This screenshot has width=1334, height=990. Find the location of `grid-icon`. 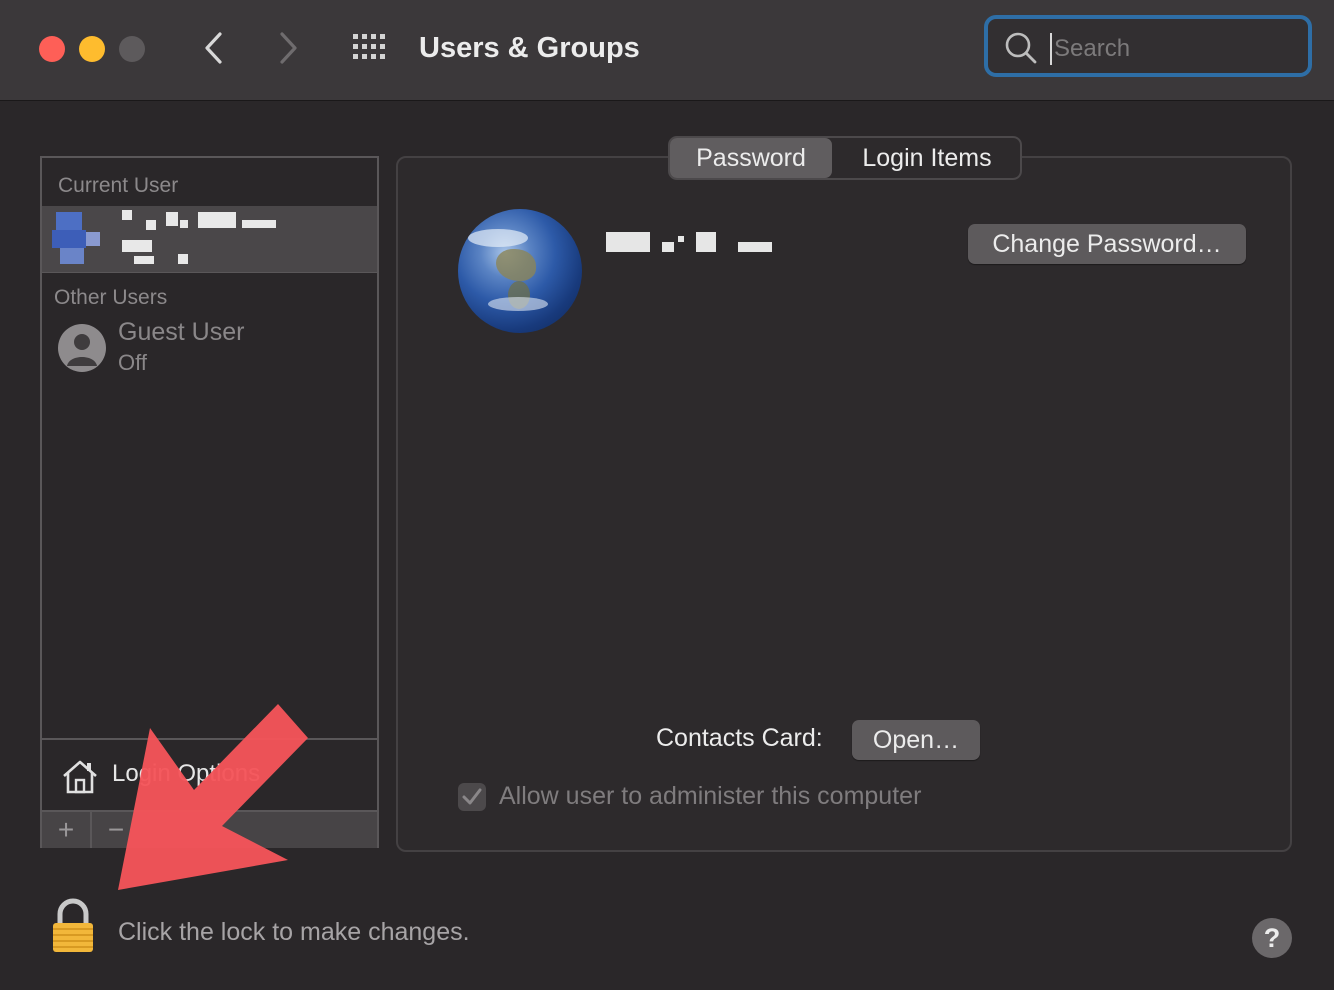

grid-icon is located at coordinates (369, 46).